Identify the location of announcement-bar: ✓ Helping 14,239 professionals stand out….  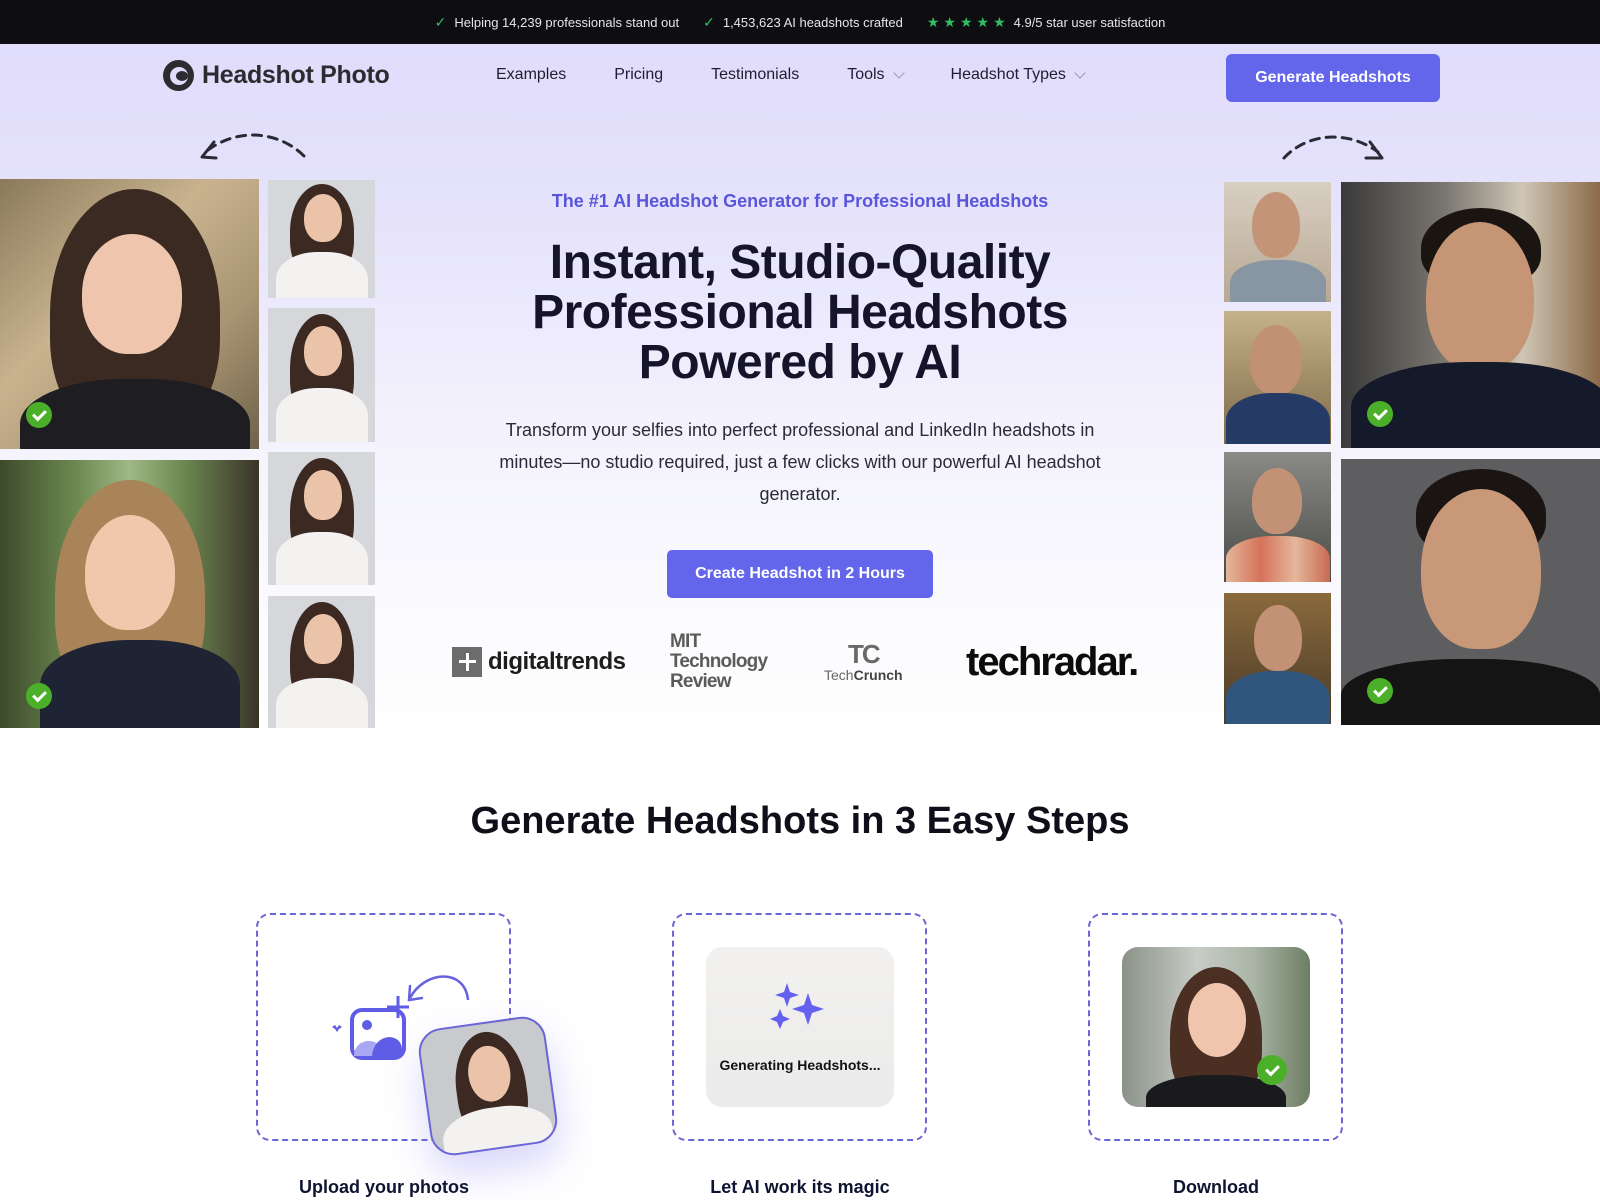
(800, 22).